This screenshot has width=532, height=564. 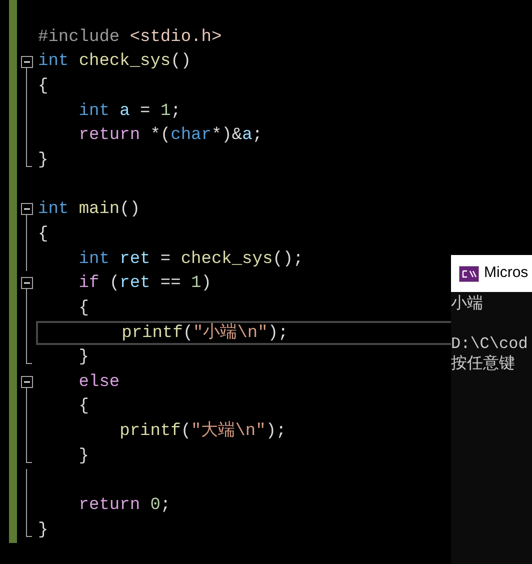 What do you see at coordinates (130, 37) in the screenshot?
I see `code-line: #include <stdio.h>` at bounding box center [130, 37].